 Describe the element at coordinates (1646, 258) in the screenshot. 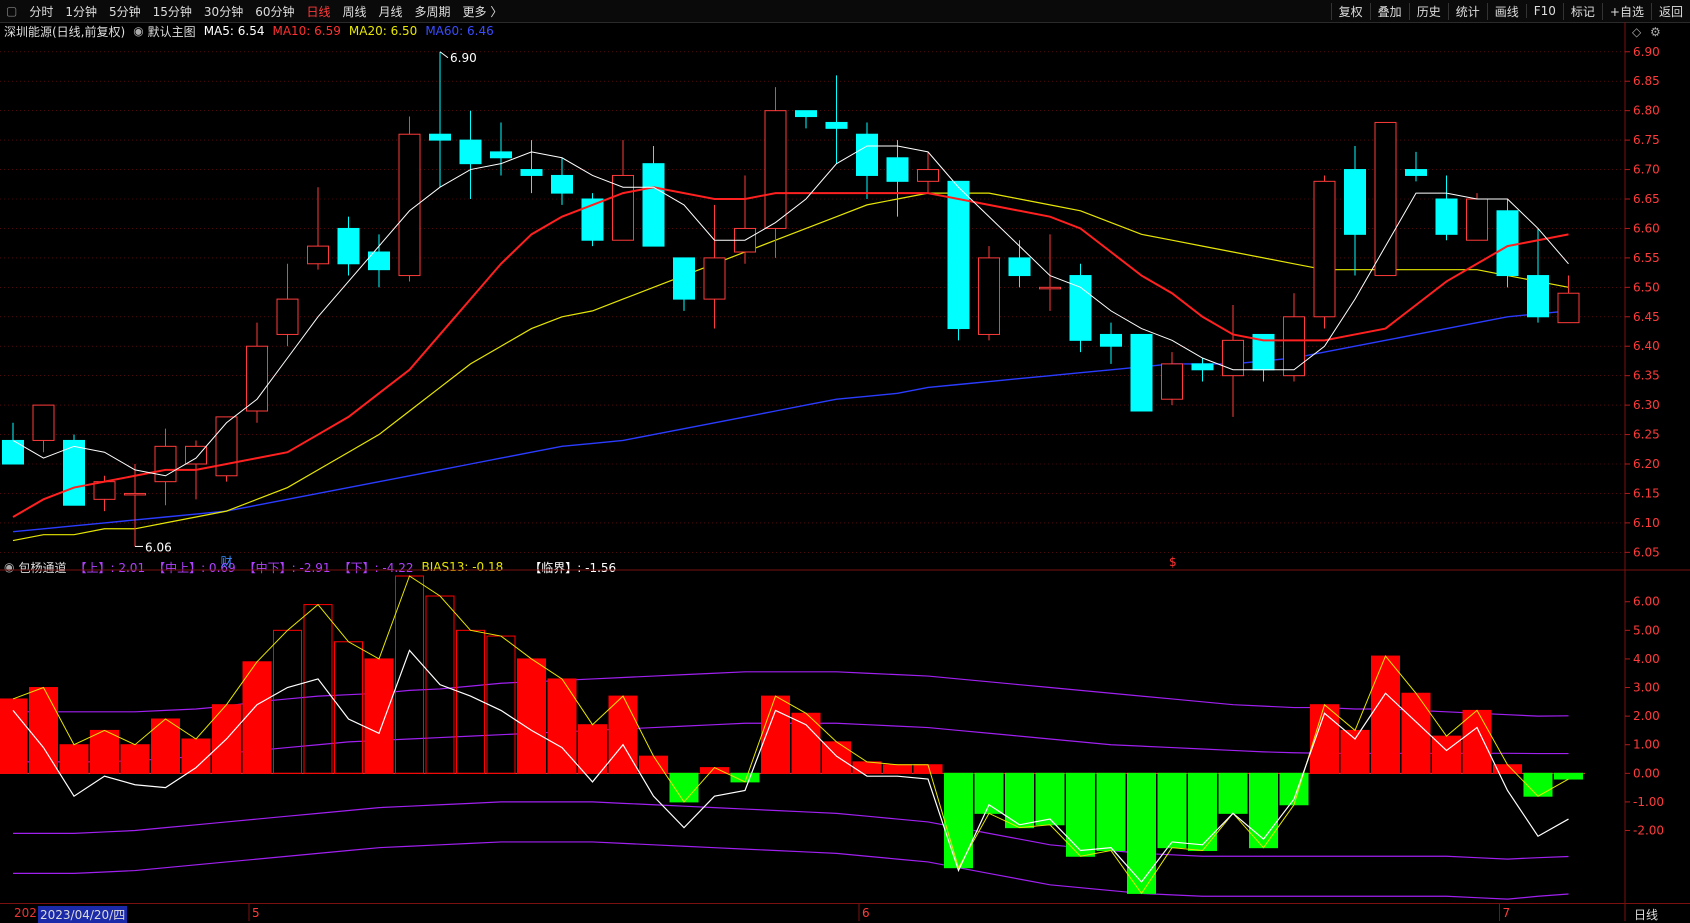

I see `main-tick-label: 6.55` at that location.